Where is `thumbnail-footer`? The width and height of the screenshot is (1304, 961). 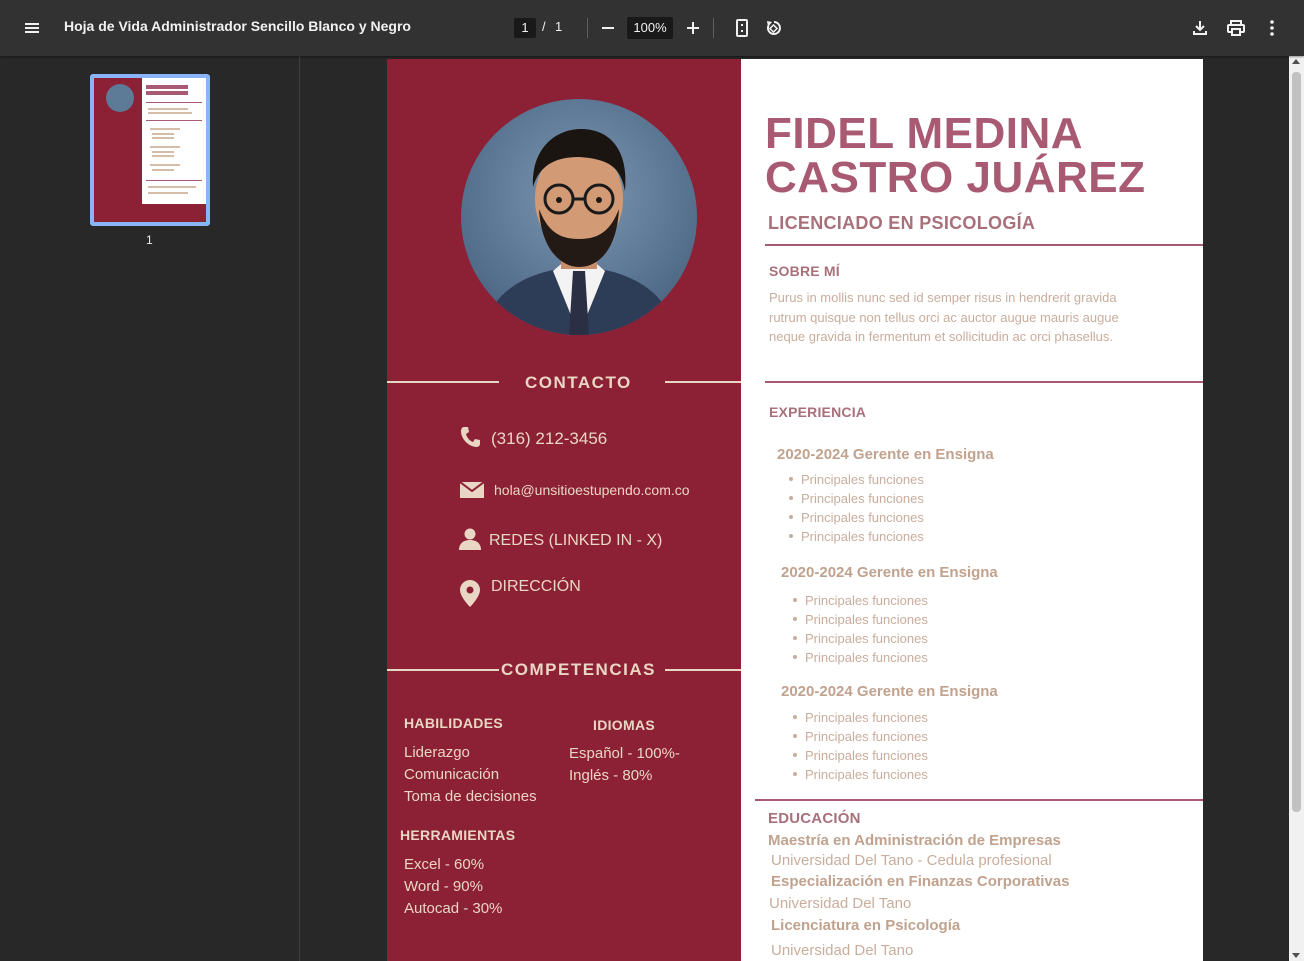 thumbnail-footer is located at coordinates (150, 213).